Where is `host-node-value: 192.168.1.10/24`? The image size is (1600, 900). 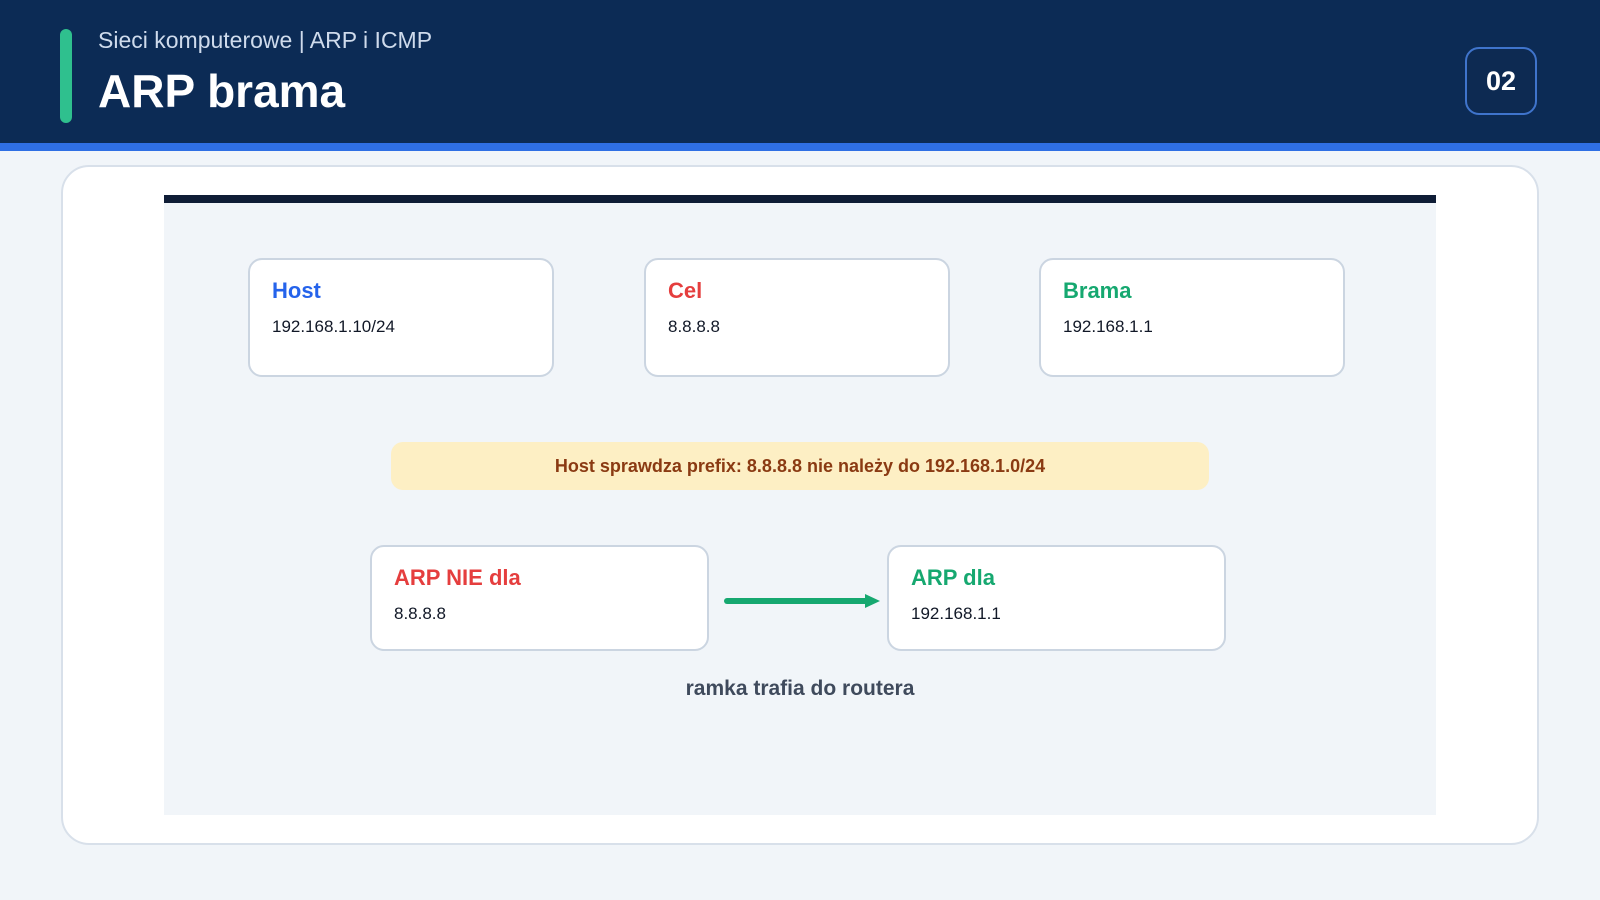 host-node-value: 192.168.1.10/24 is located at coordinates (333, 326).